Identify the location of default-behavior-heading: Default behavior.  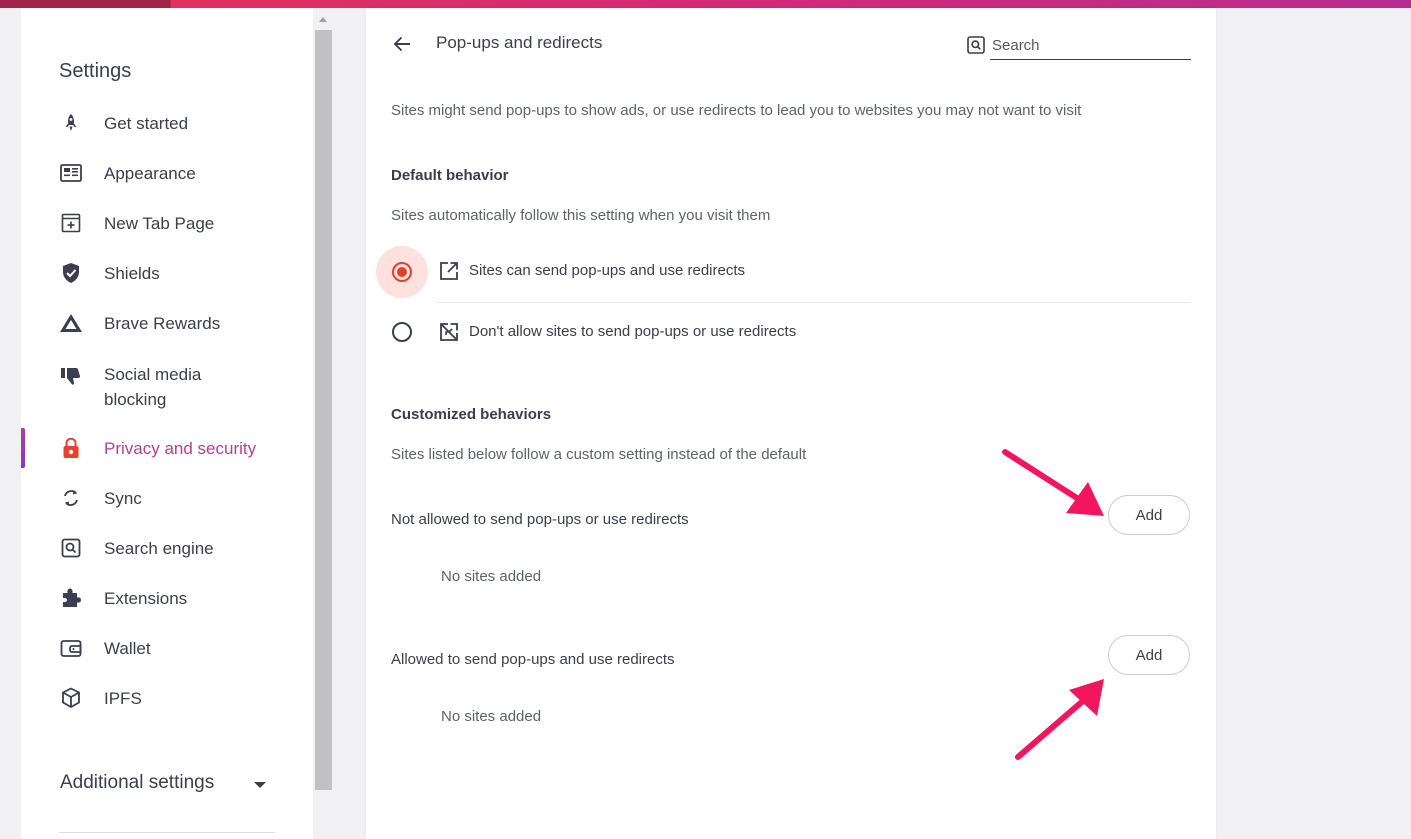
(450, 175).